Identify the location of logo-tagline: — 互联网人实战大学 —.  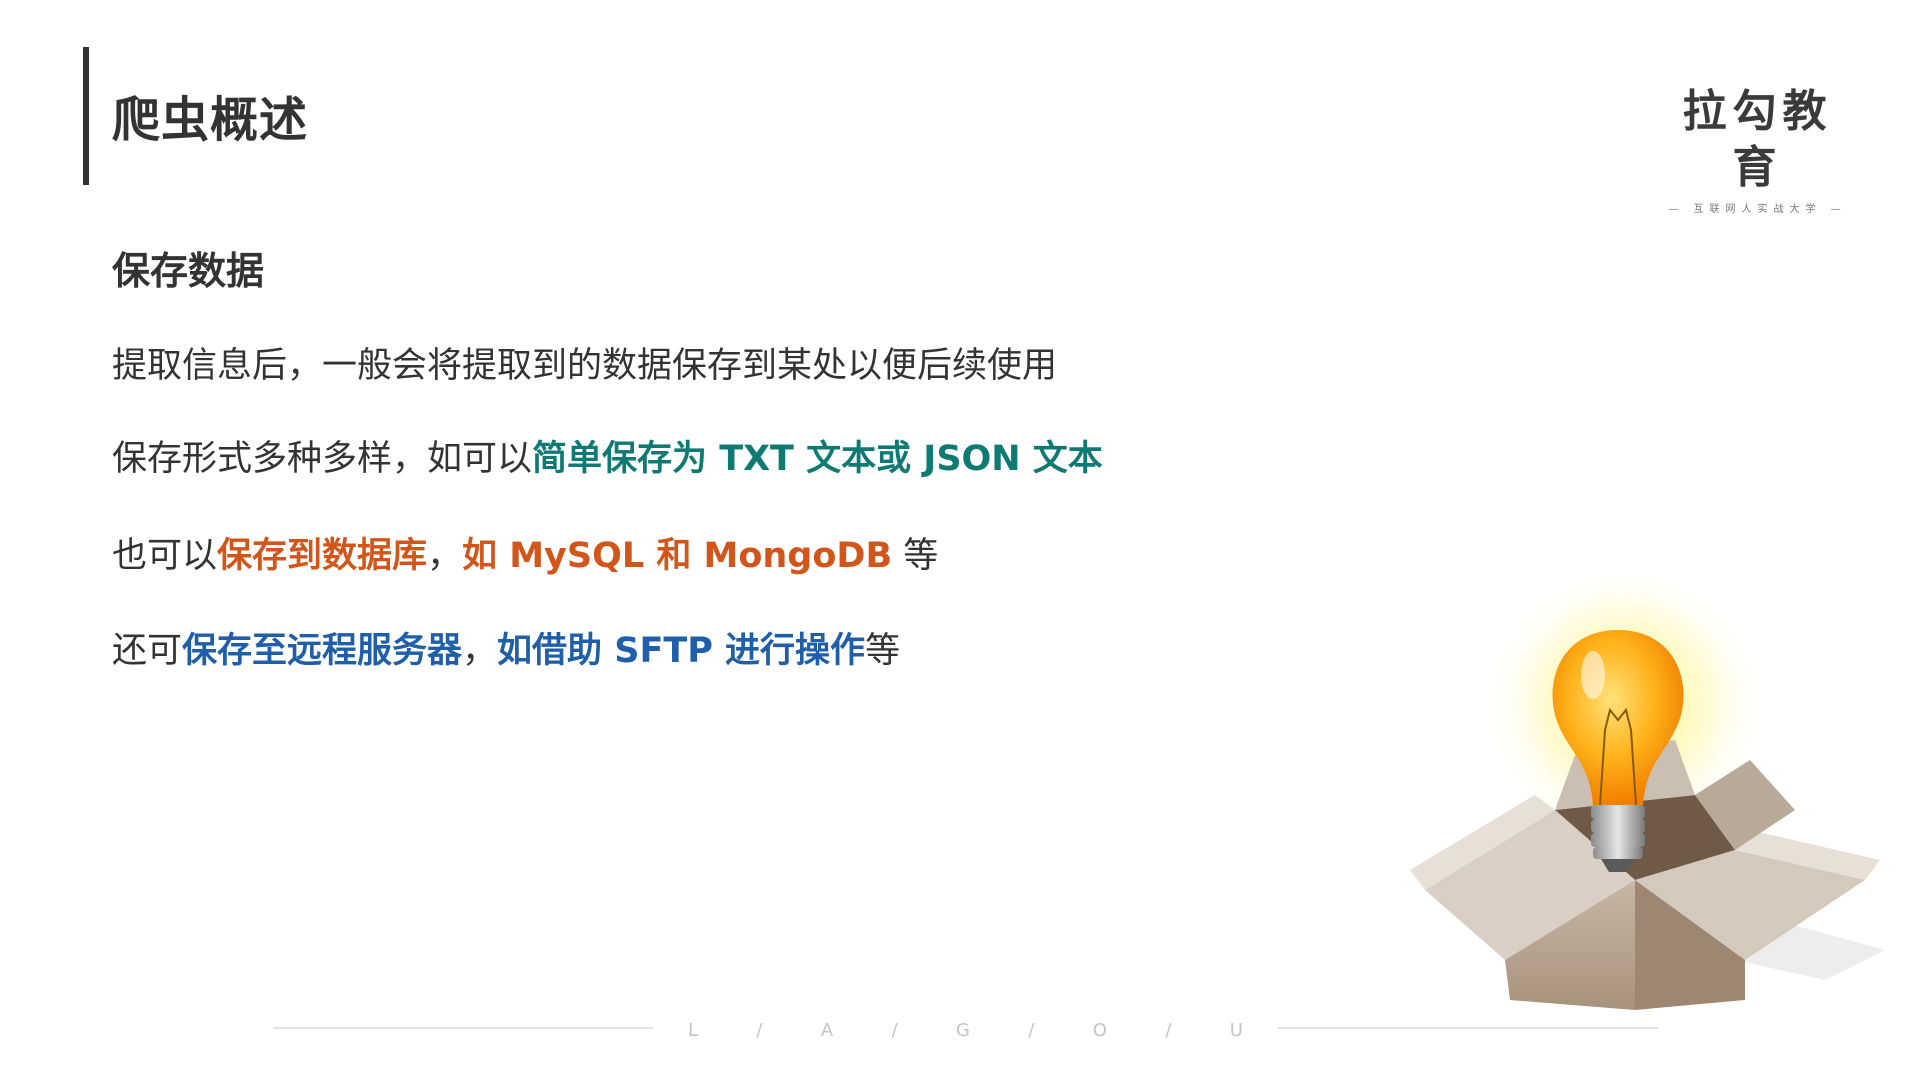
(1757, 209).